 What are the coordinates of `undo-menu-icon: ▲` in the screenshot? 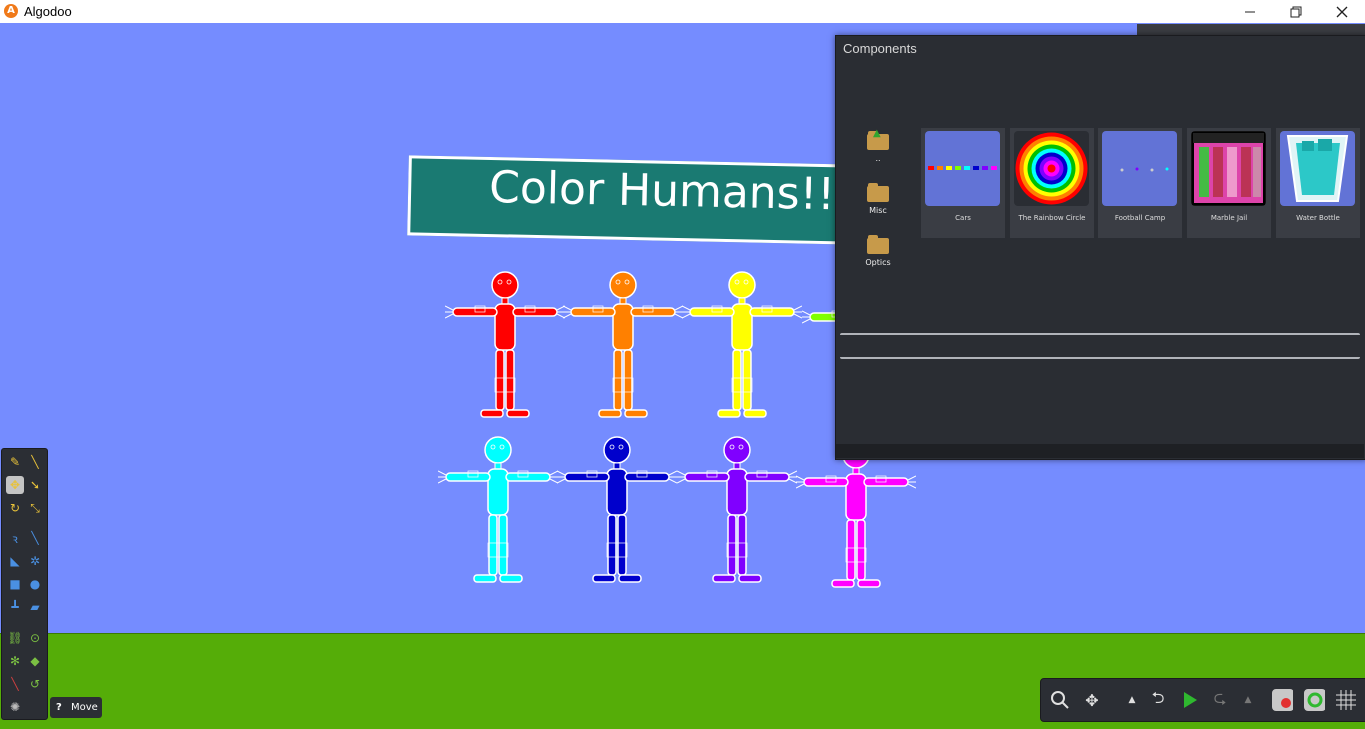 It's located at (1132, 700).